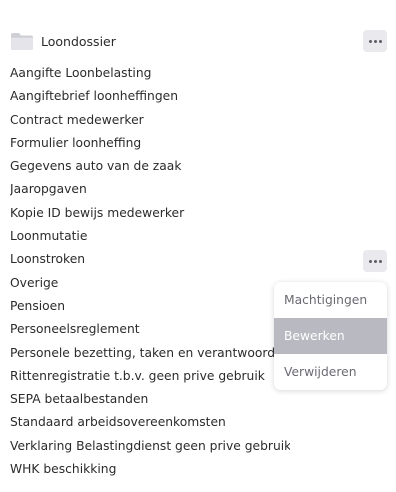 This screenshot has height=492, width=396. What do you see at coordinates (150, 469) in the screenshot?
I see `file-item-whk-beschikking: WHK beschikking` at bounding box center [150, 469].